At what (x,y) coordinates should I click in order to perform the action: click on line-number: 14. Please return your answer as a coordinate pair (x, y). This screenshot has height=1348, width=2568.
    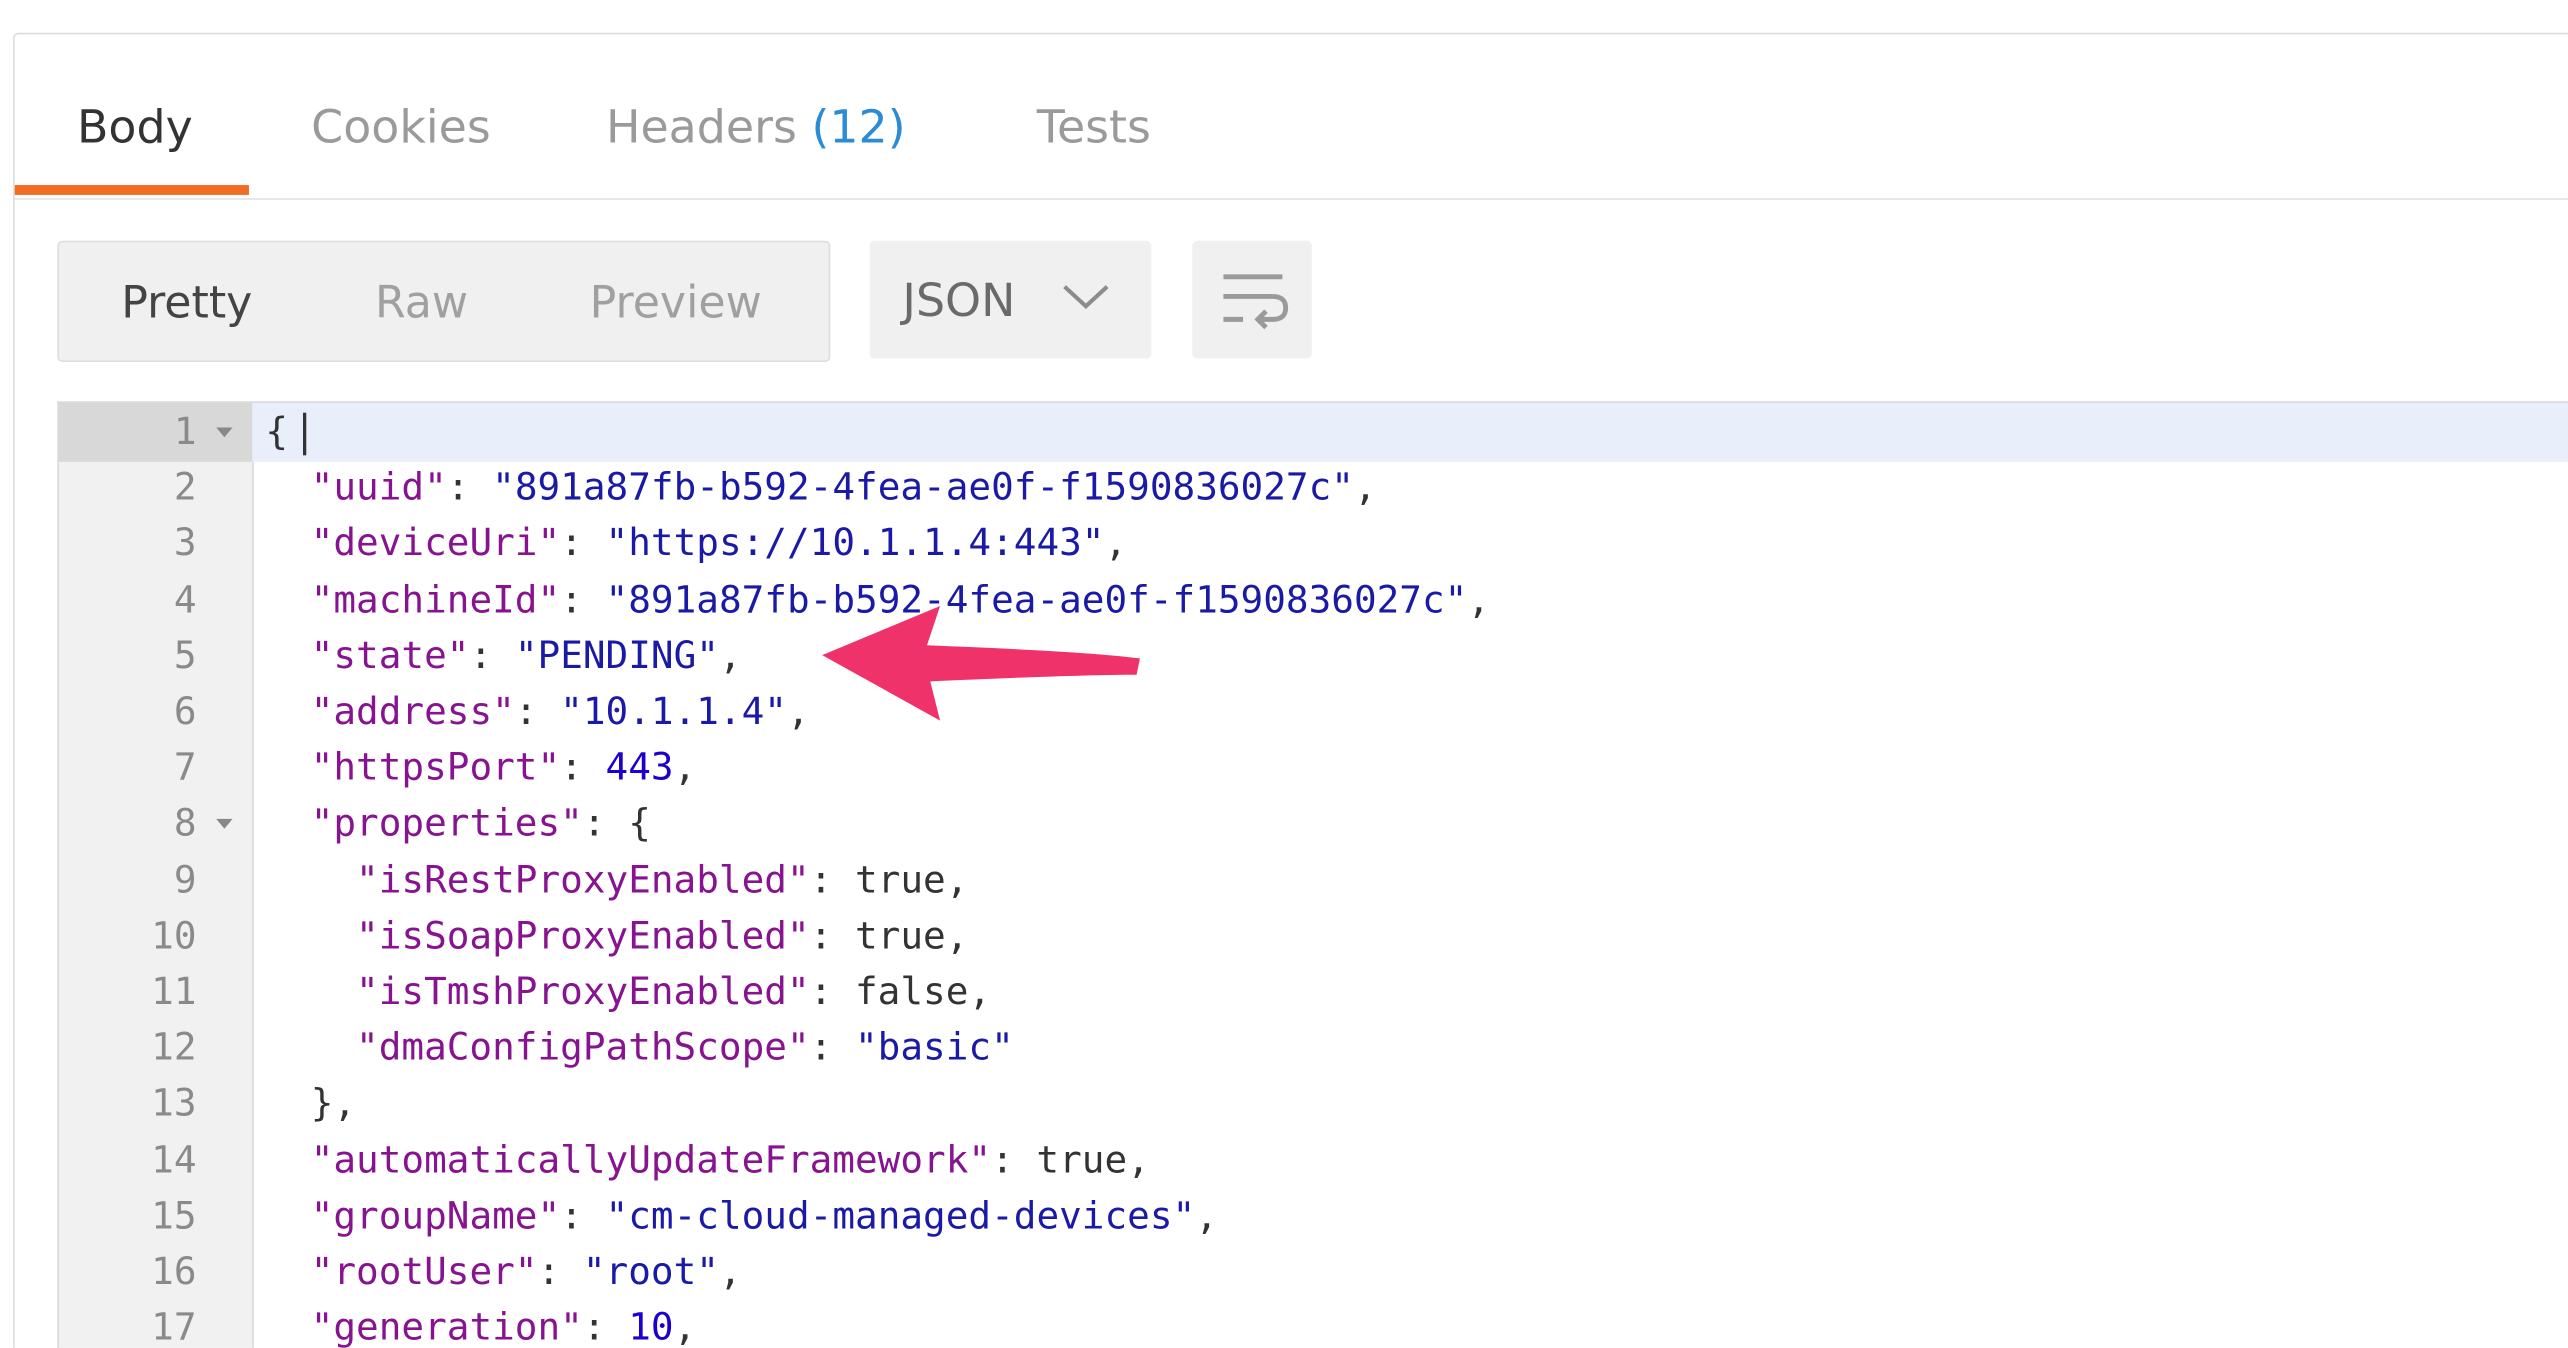
    Looking at the image, I should click on (155, 1161).